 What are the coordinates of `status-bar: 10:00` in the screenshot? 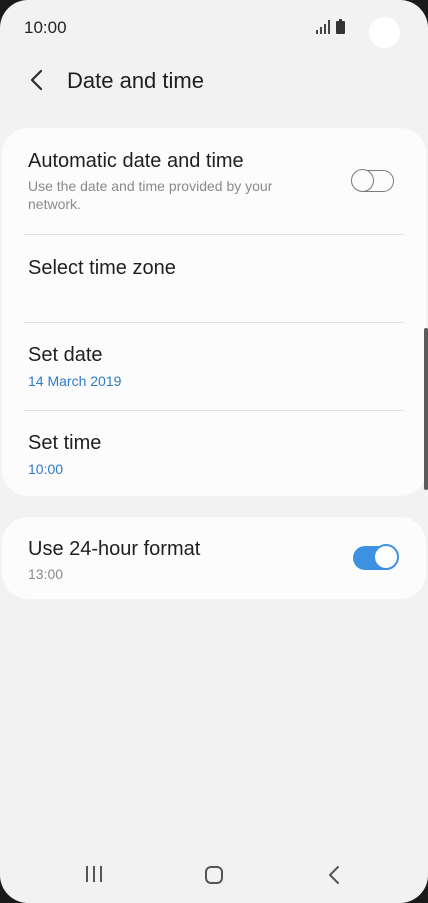 It's located at (214, 28).